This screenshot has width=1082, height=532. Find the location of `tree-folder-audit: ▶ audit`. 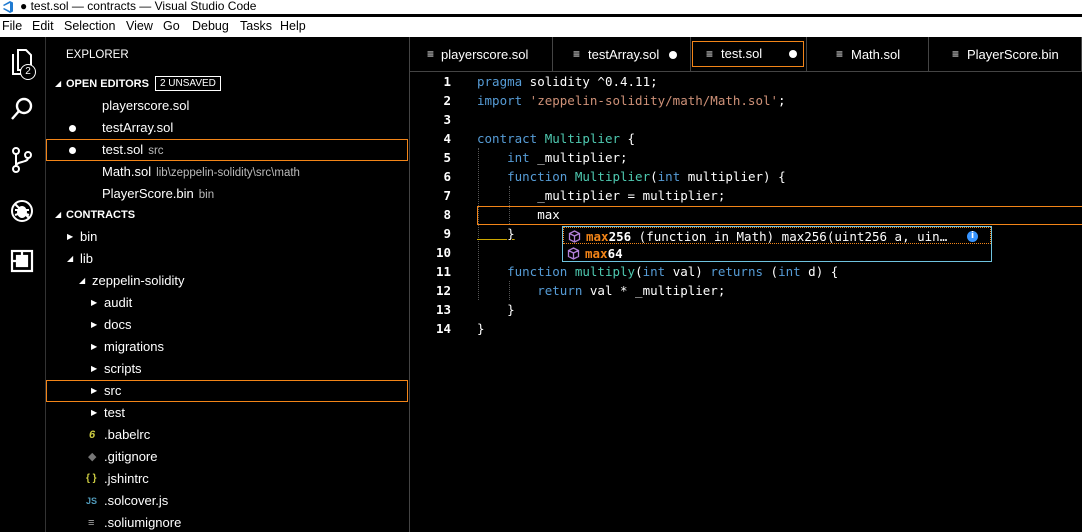

tree-folder-audit: ▶ audit is located at coordinates (227, 303).